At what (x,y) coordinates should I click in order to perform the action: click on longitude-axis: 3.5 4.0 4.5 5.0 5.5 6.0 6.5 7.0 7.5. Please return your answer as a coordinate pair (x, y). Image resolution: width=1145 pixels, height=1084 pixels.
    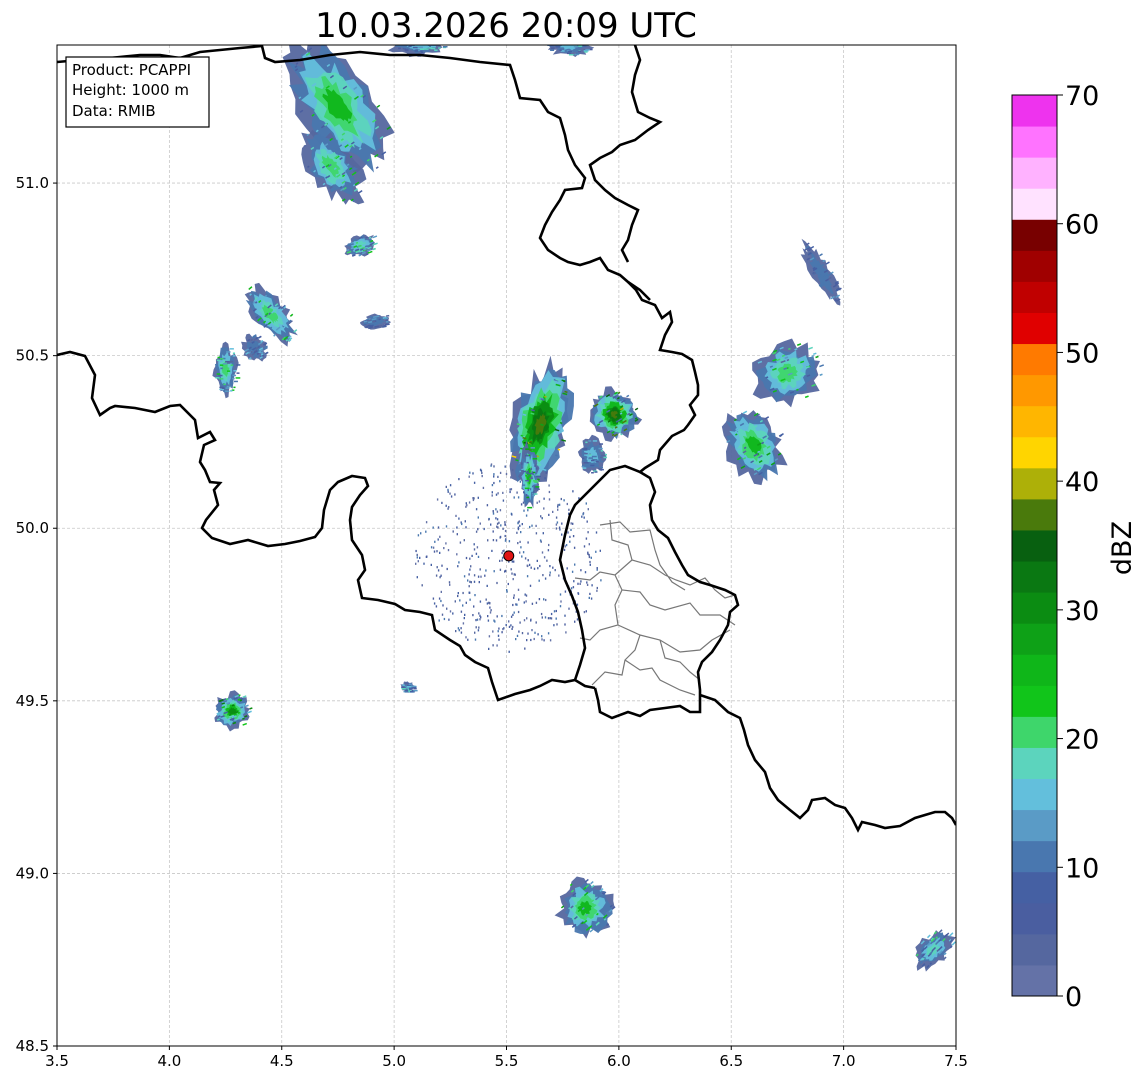
    Looking at the image, I should click on (506, 1058).